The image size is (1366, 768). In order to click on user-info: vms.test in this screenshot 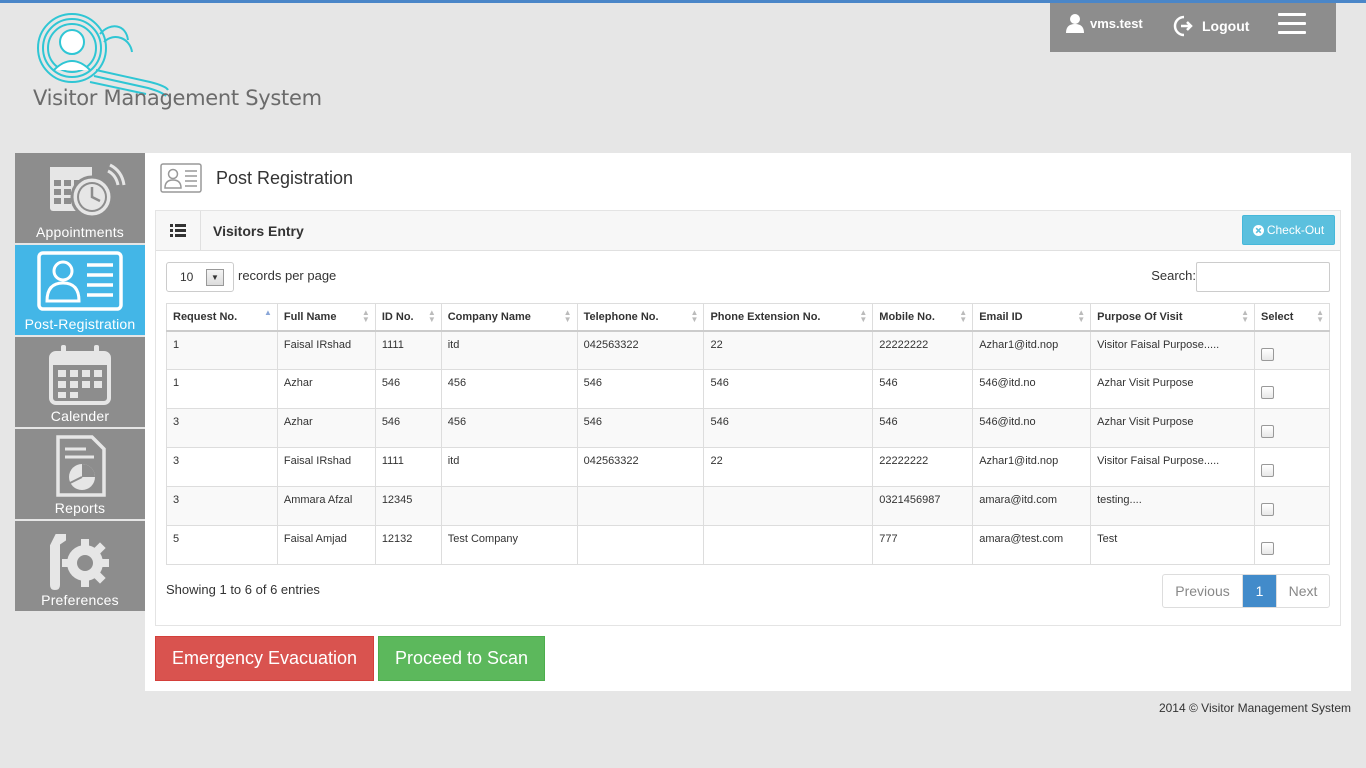, I will do `click(1104, 23)`.